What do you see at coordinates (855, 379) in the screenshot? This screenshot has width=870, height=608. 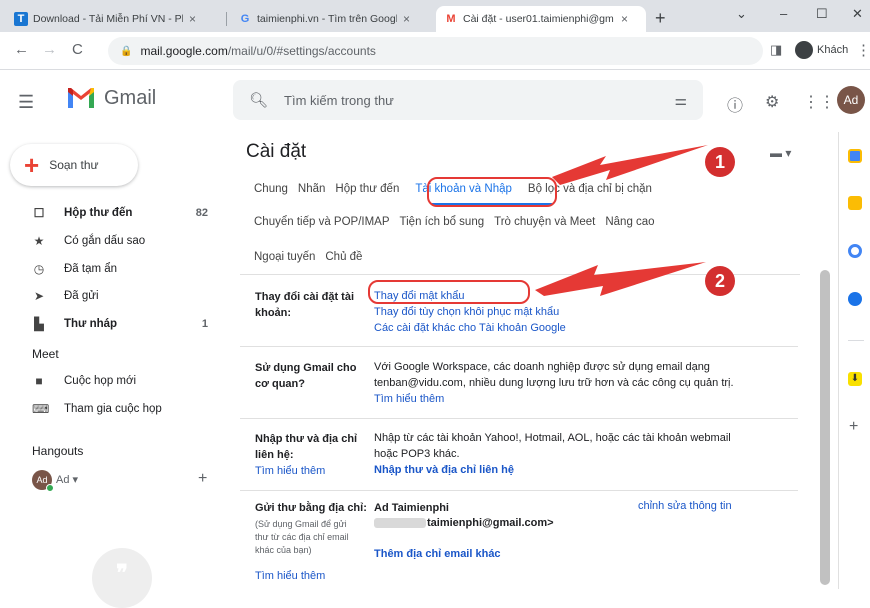 I see `download-extension-icon: ⬇` at bounding box center [855, 379].